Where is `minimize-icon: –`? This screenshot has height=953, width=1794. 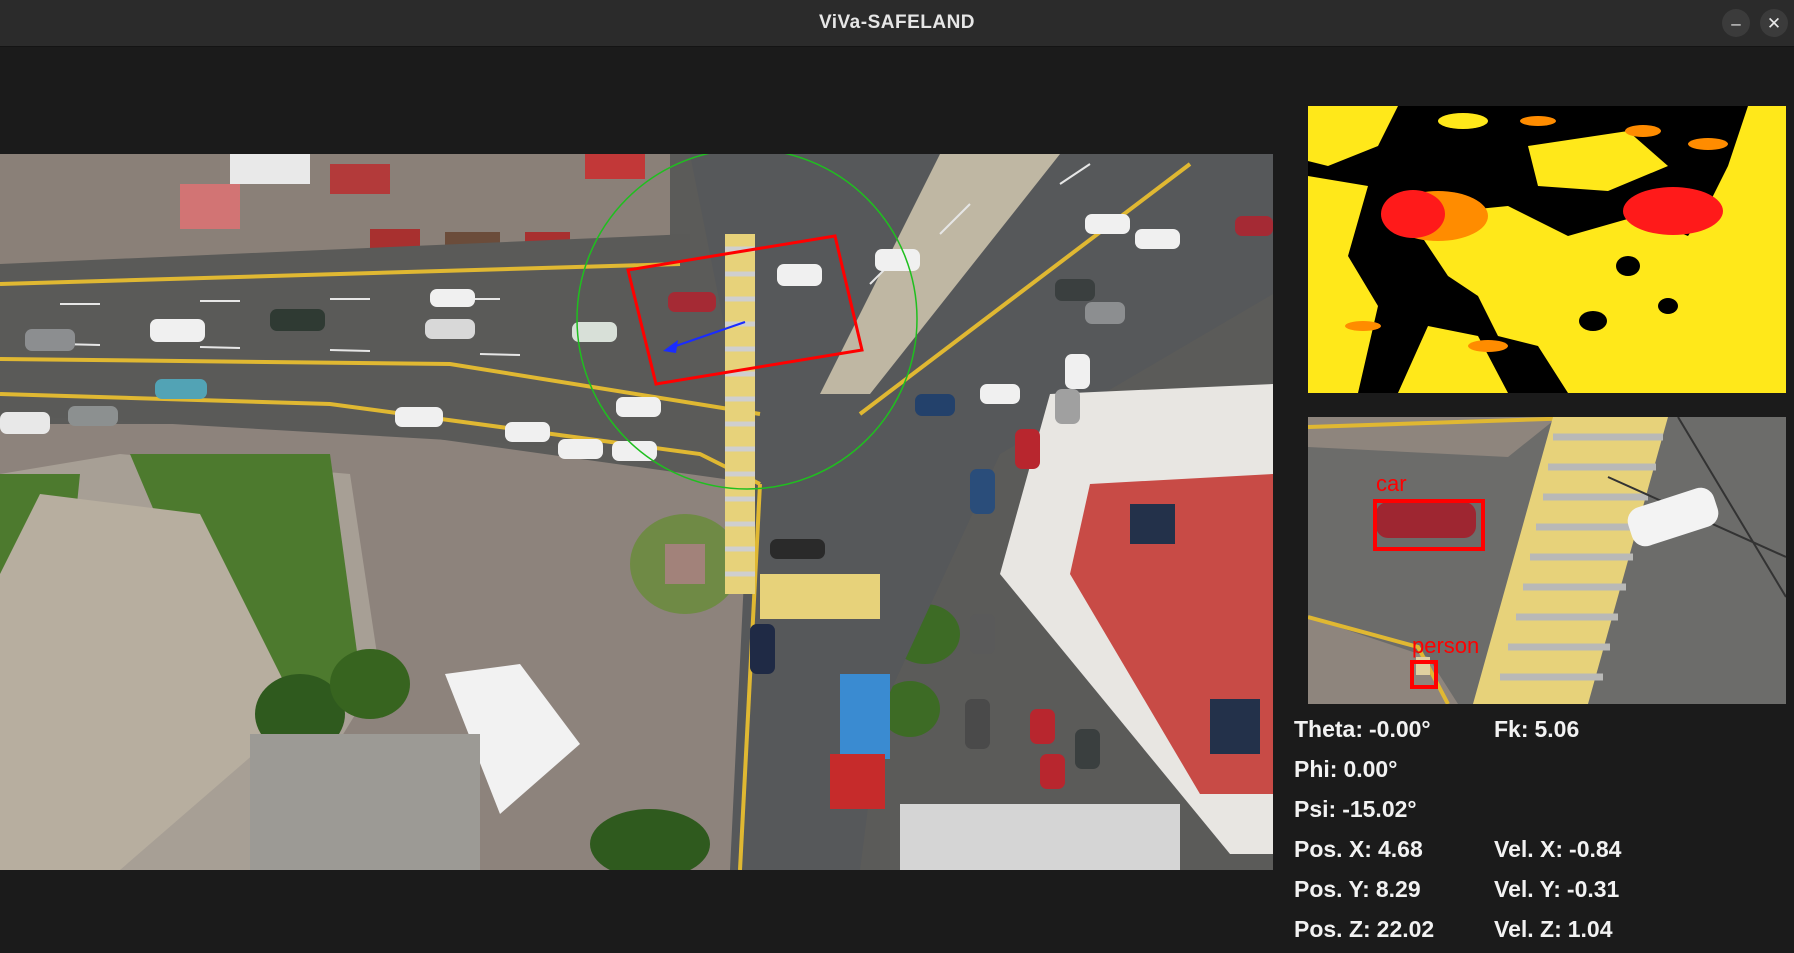 minimize-icon: – is located at coordinates (1736, 23).